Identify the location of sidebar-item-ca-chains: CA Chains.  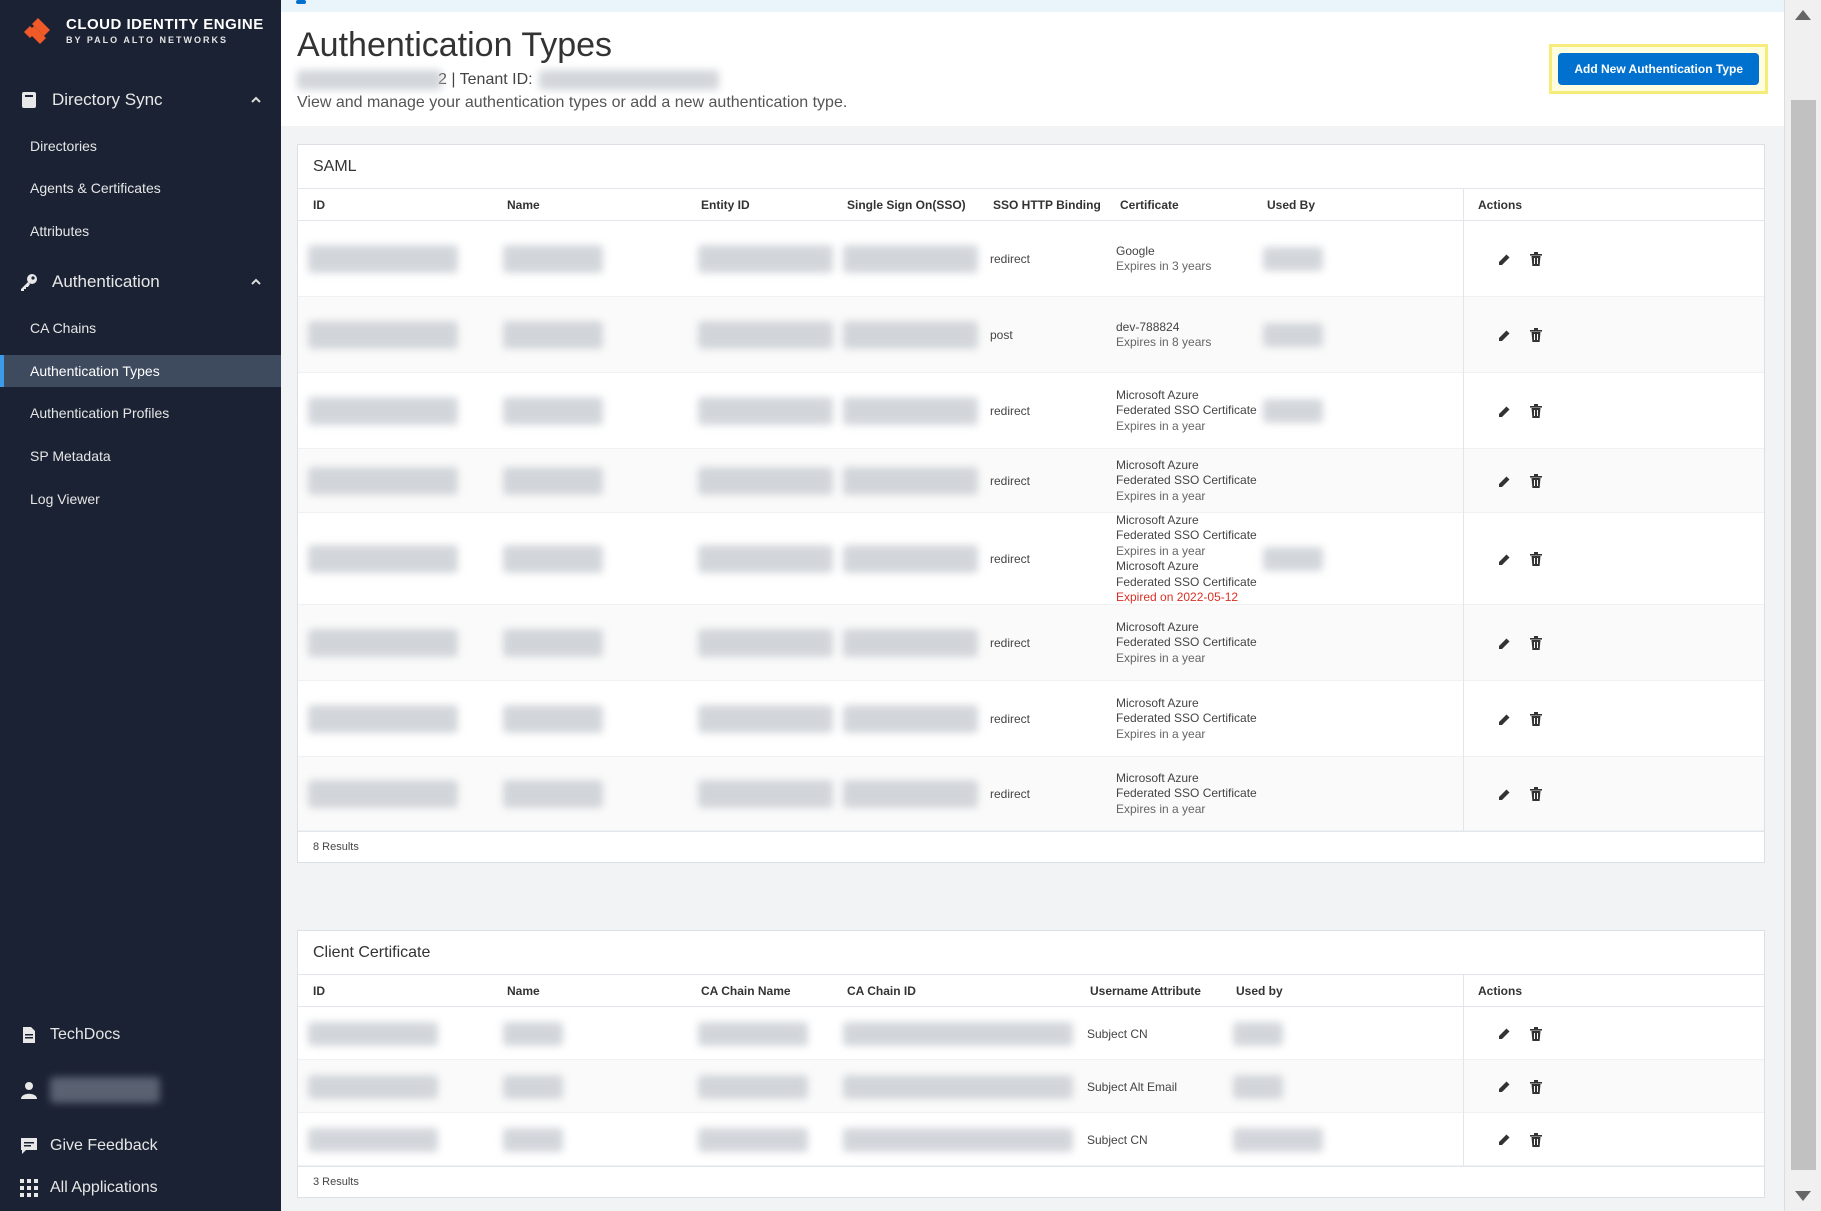
(140, 328).